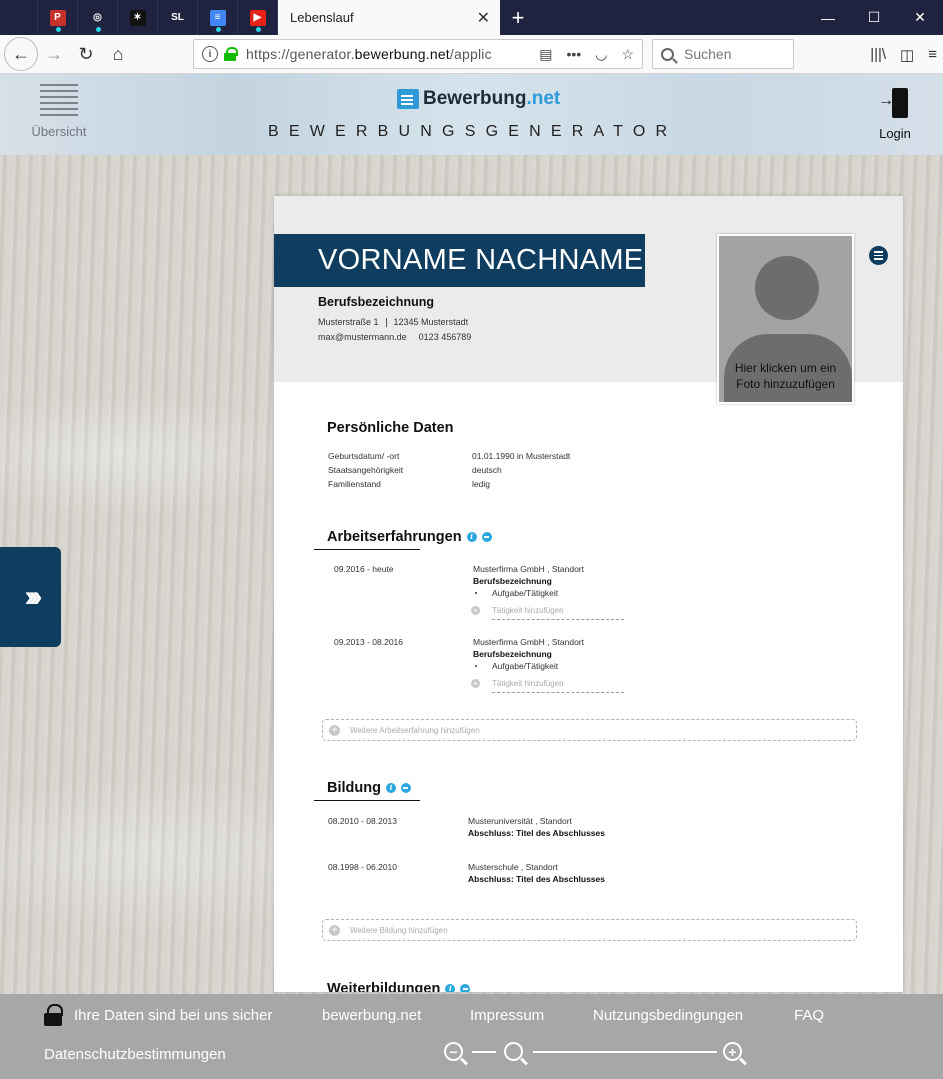 This screenshot has width=943, height=1079. Describe the element at coordinates (589, 930) in the screenshot. I see `add-education-button: + Weitere Bildung hinzufügen` at that location.